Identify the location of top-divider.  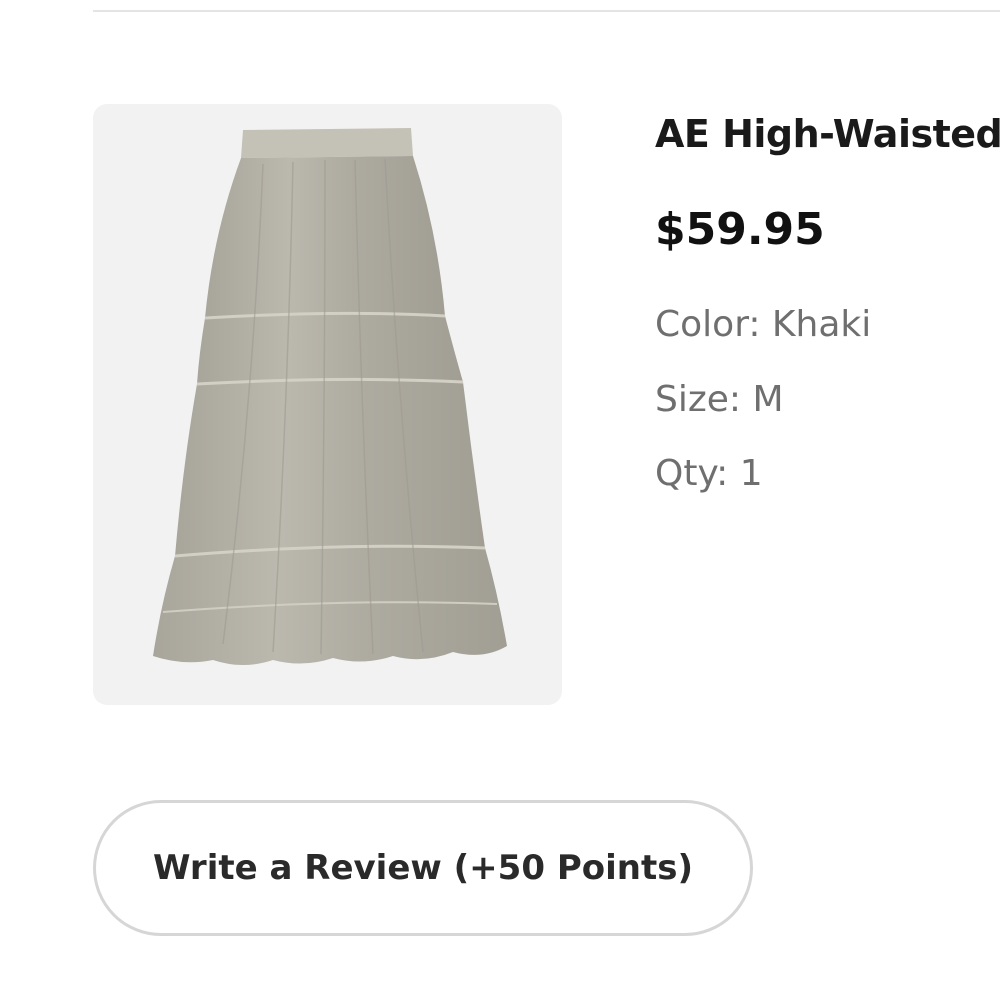
(546, 11).